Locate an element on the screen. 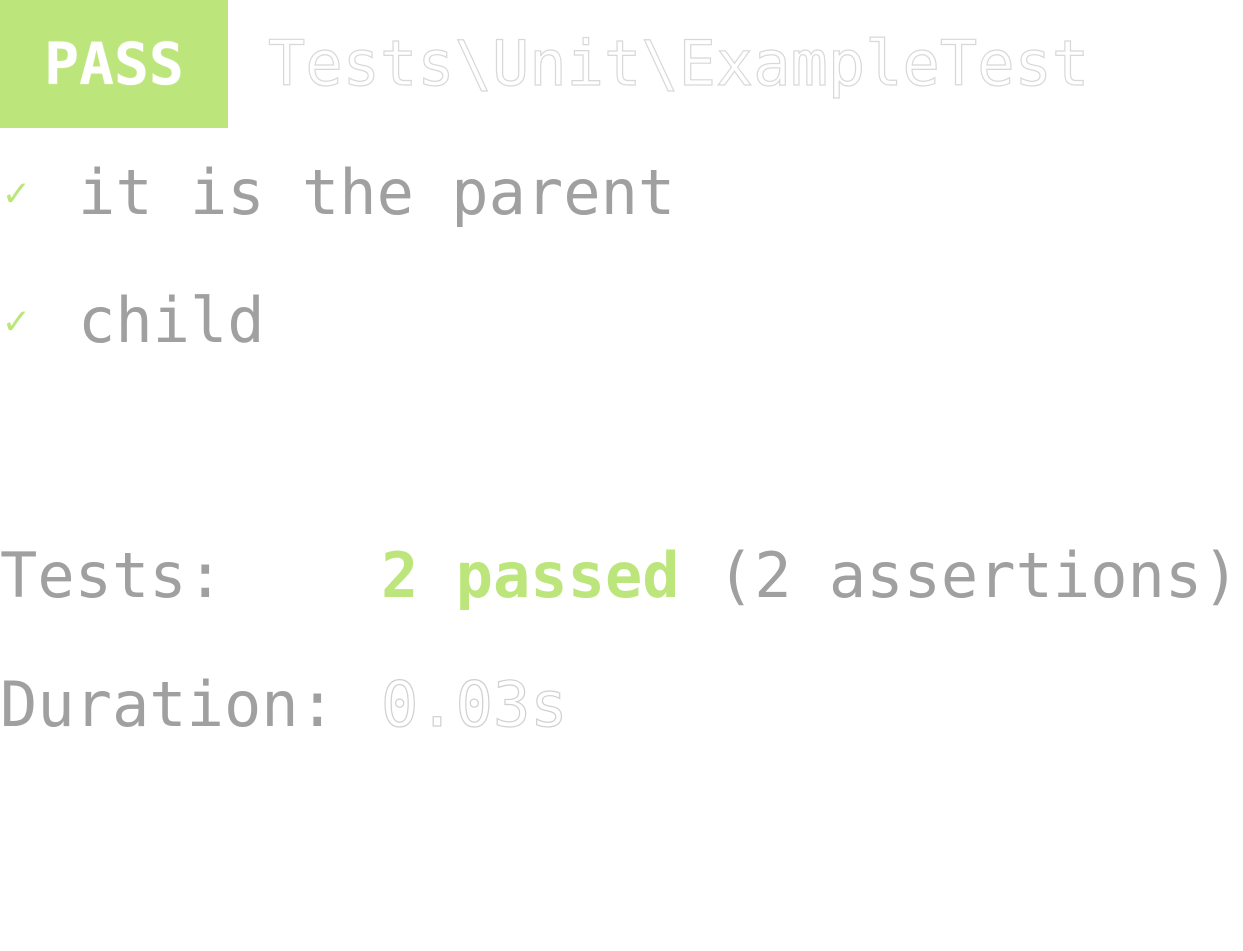 This screenshot has width=1243, height=951. test-name: child is located at coordinates (171, 320).